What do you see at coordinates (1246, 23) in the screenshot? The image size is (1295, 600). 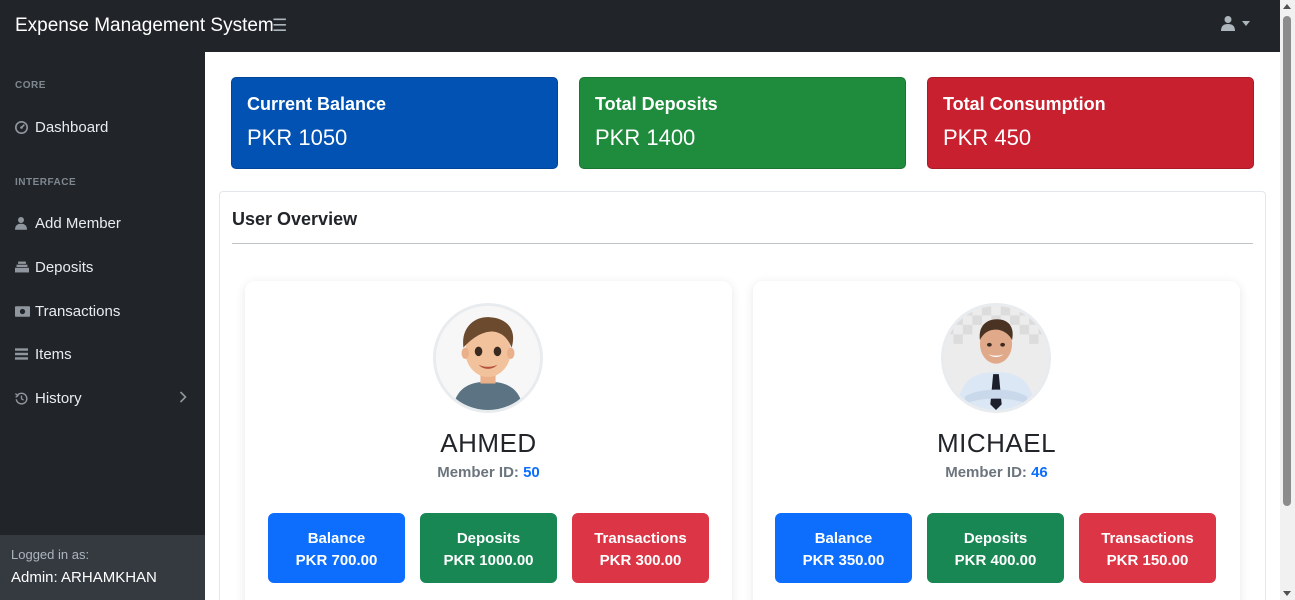 I see `chevron-down-icon` at bounding box center [1246, 23].